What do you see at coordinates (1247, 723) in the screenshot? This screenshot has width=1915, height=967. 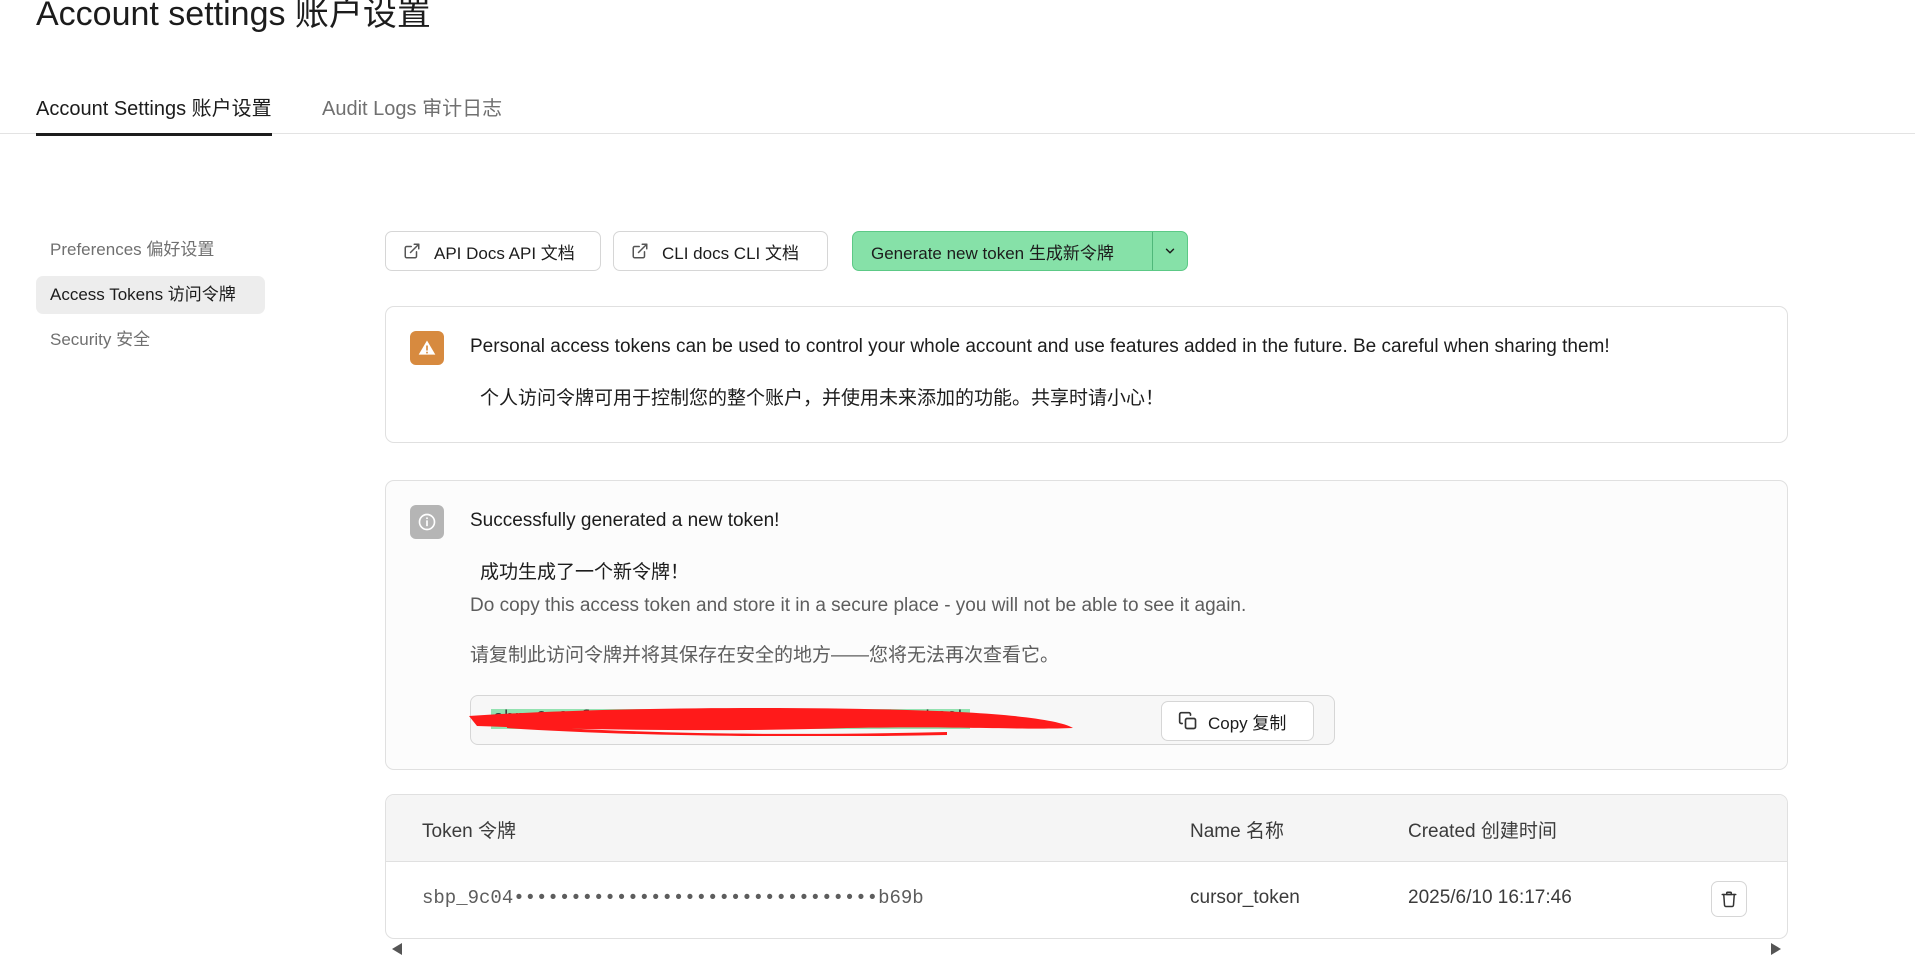 I see `copy-label: Copy 复制` at bounding box center [1247, 723].